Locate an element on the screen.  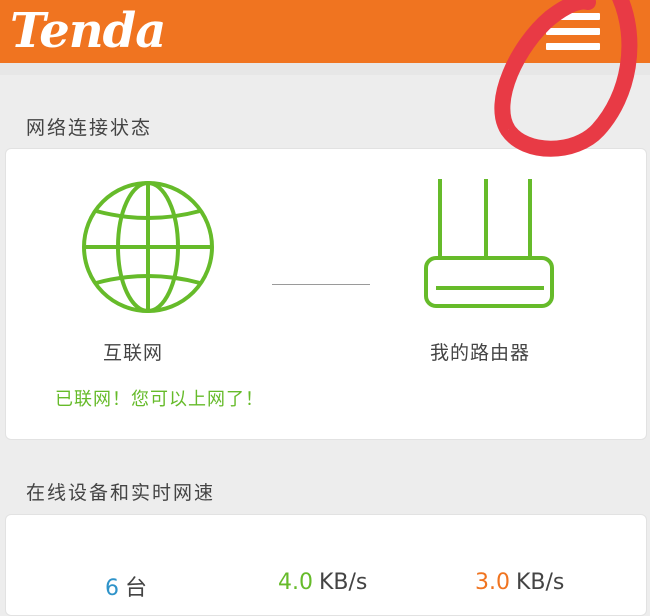
menu-bar-middle is located at coordinates (573, 31).